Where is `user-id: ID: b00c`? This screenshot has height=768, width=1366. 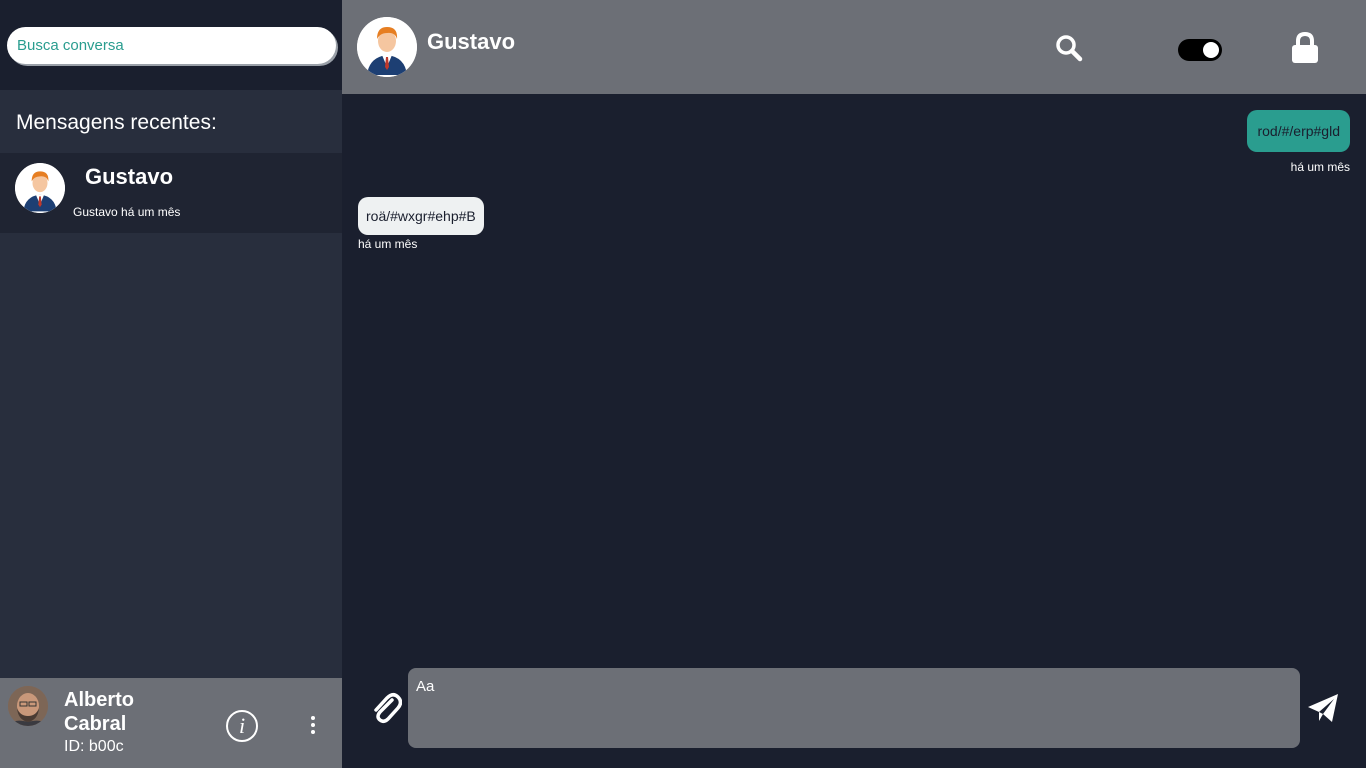
user-id: ID: b00c is located at coordinates (94, 746).